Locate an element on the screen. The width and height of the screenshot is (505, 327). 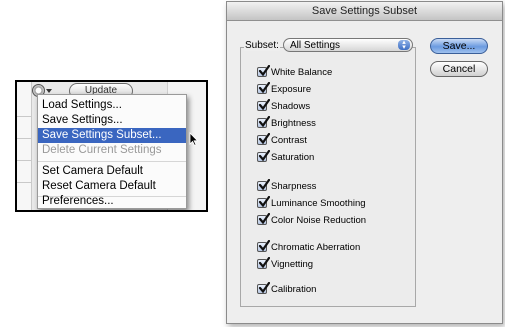
checkbox-row: Brightness is located at coordinates (286, 123).